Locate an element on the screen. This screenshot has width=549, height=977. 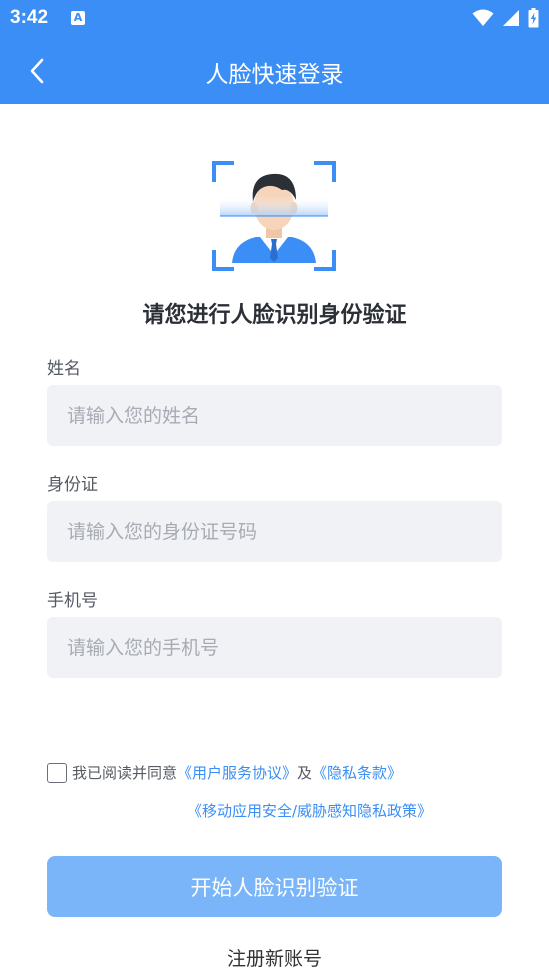
id-card-label: 身份证 is located at coordinates (72, 485).